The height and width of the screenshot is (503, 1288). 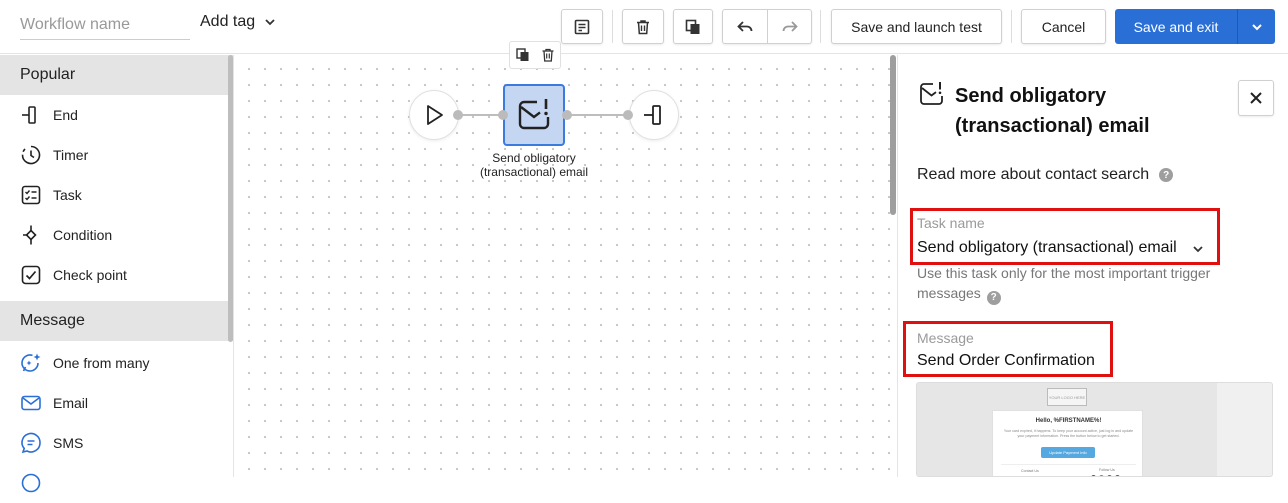 I want to click on email-divider, so click(x=1068, y=464).